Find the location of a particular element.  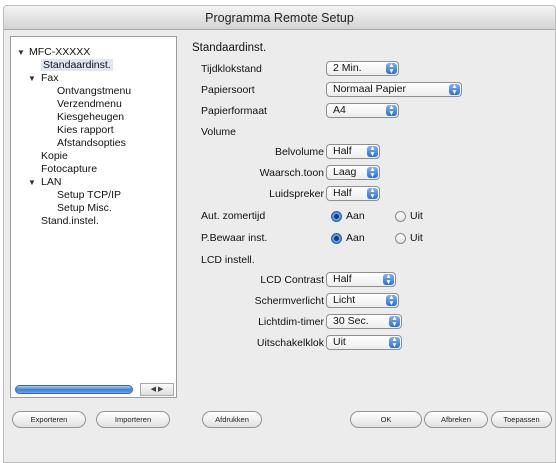

panel-title: Standaardinst. is located at coordinates (229, 48).